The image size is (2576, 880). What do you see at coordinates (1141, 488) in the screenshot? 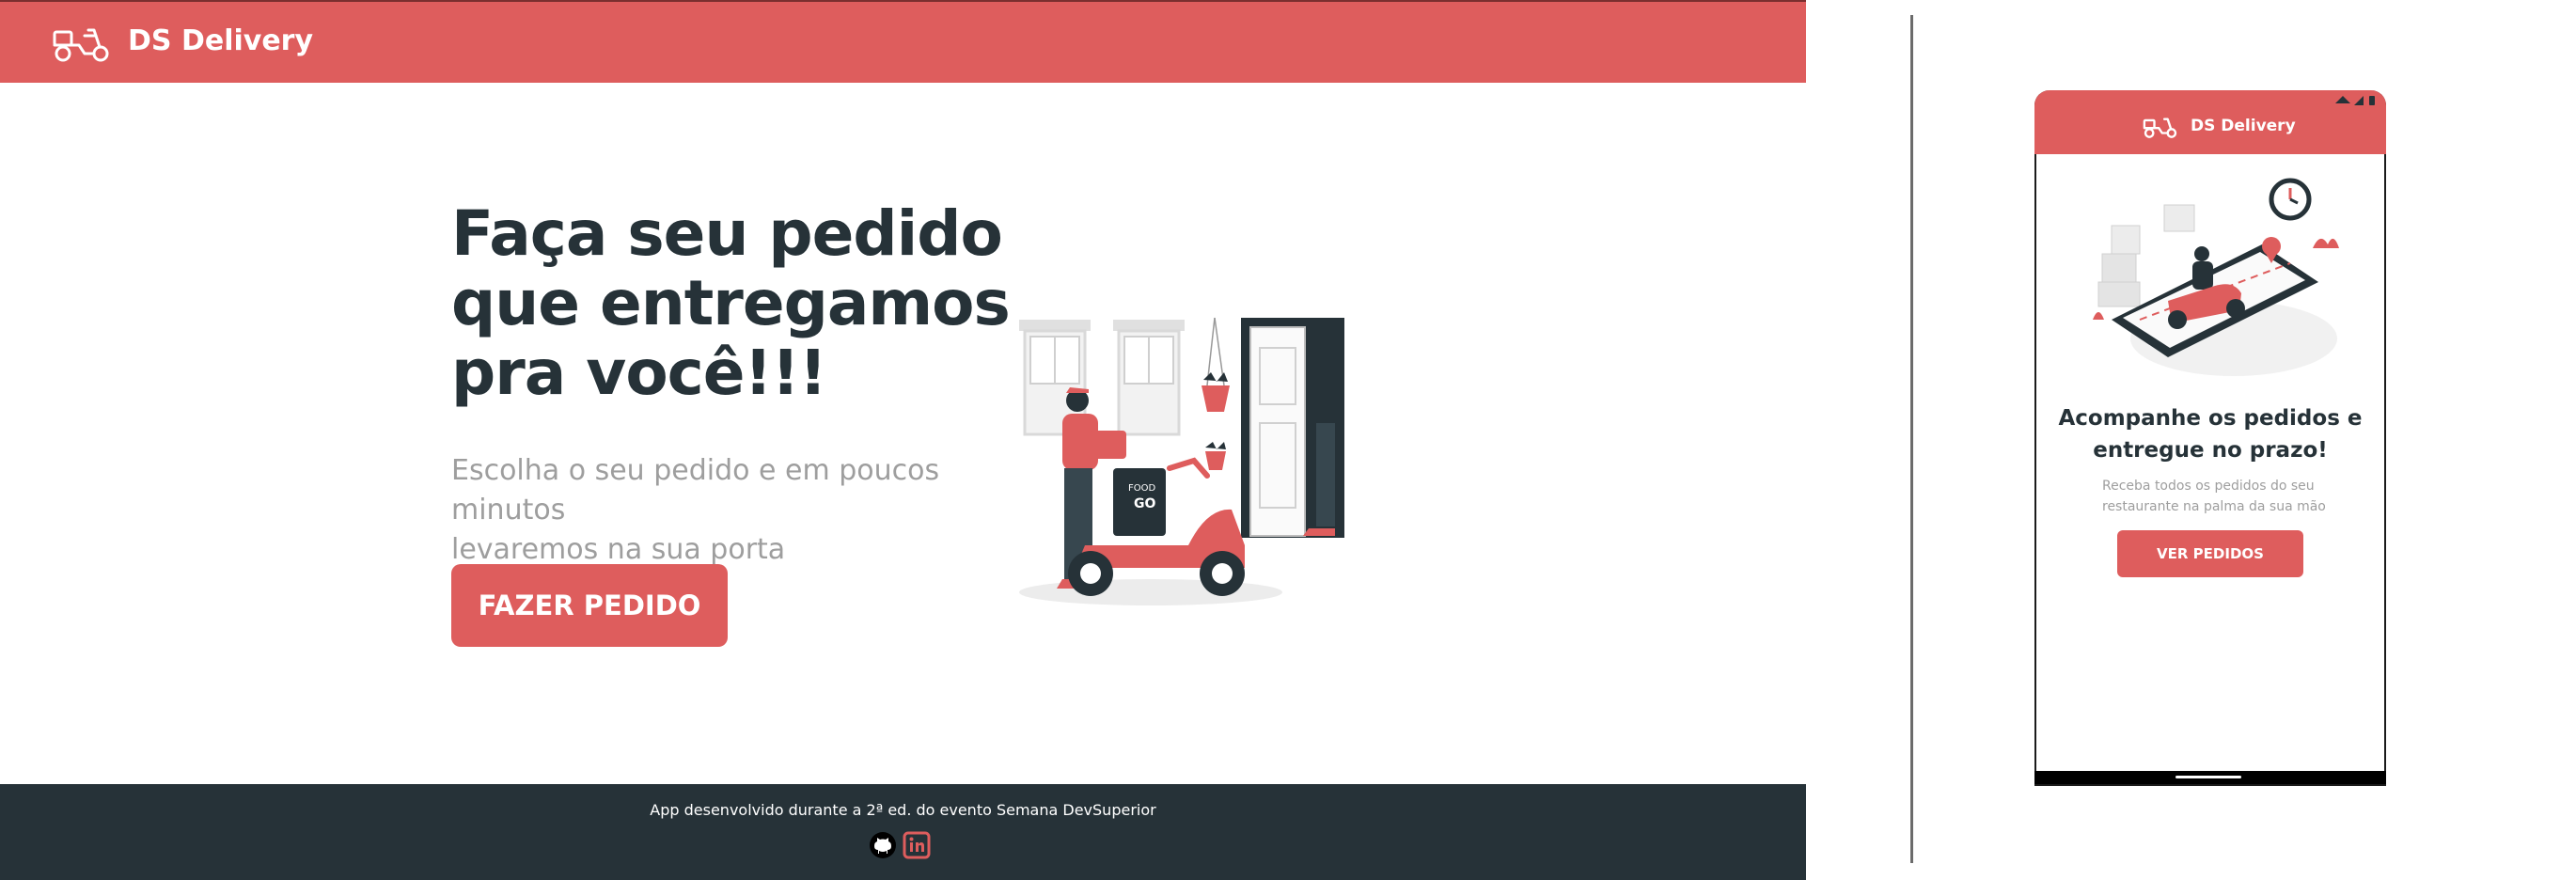
I see `food-box-label: FOOD` at bounding box center [1141, 488].